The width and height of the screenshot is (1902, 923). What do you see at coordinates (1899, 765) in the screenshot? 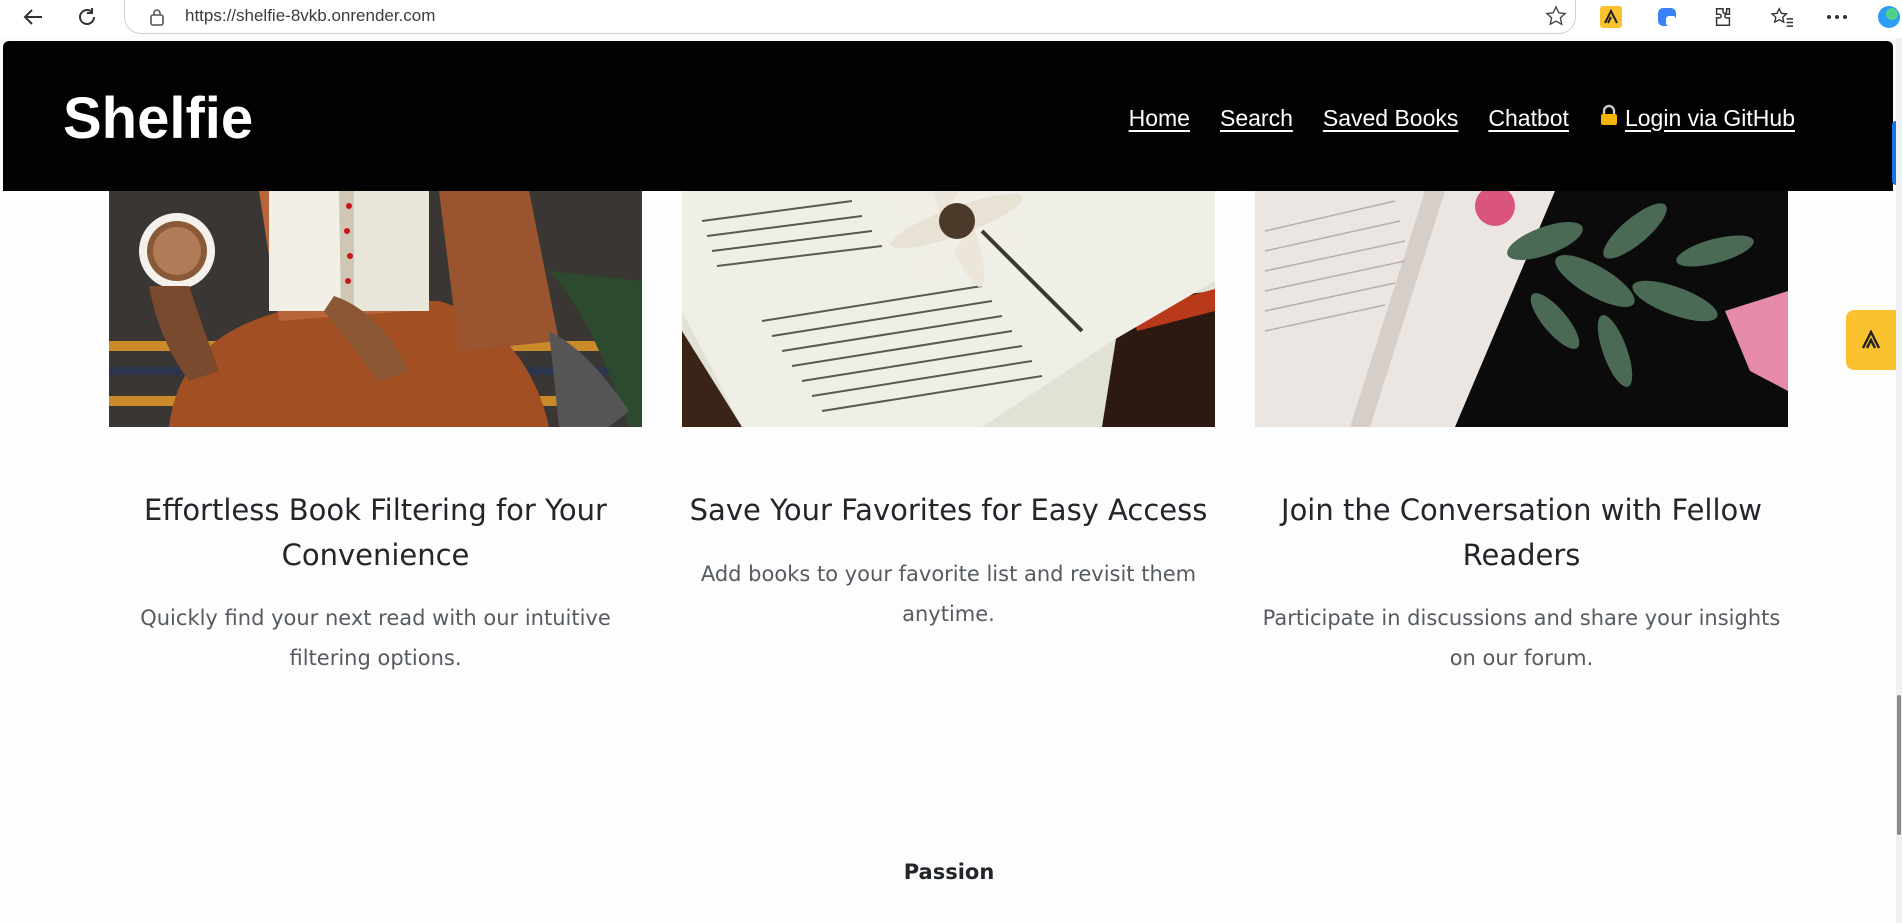
I see `scrollbar-thumb` at bounding box center [1899, 765].